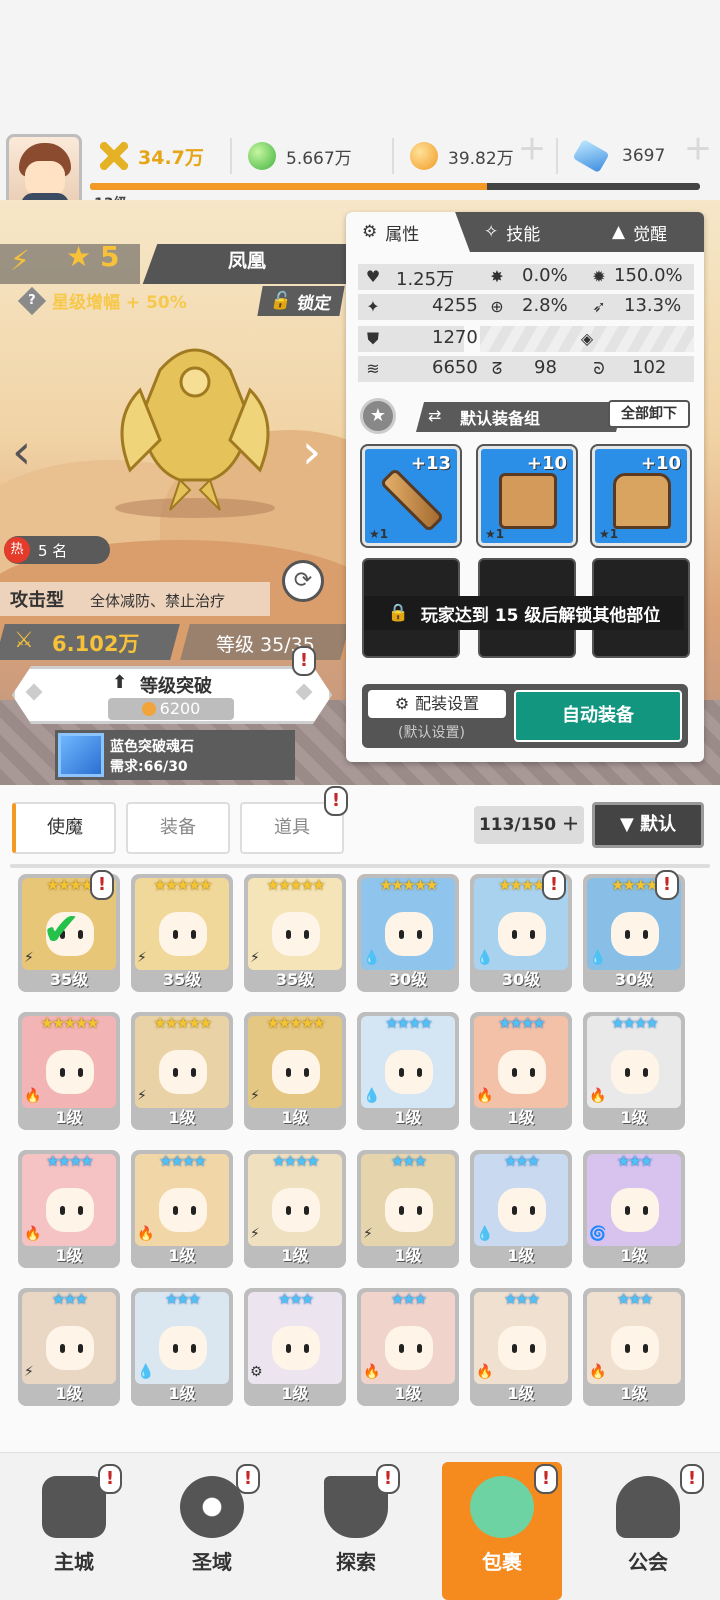 The height and width of the screenshot is (1600, 720). I want to click on breakthrough-label: 等级突破, so click(176, 686).